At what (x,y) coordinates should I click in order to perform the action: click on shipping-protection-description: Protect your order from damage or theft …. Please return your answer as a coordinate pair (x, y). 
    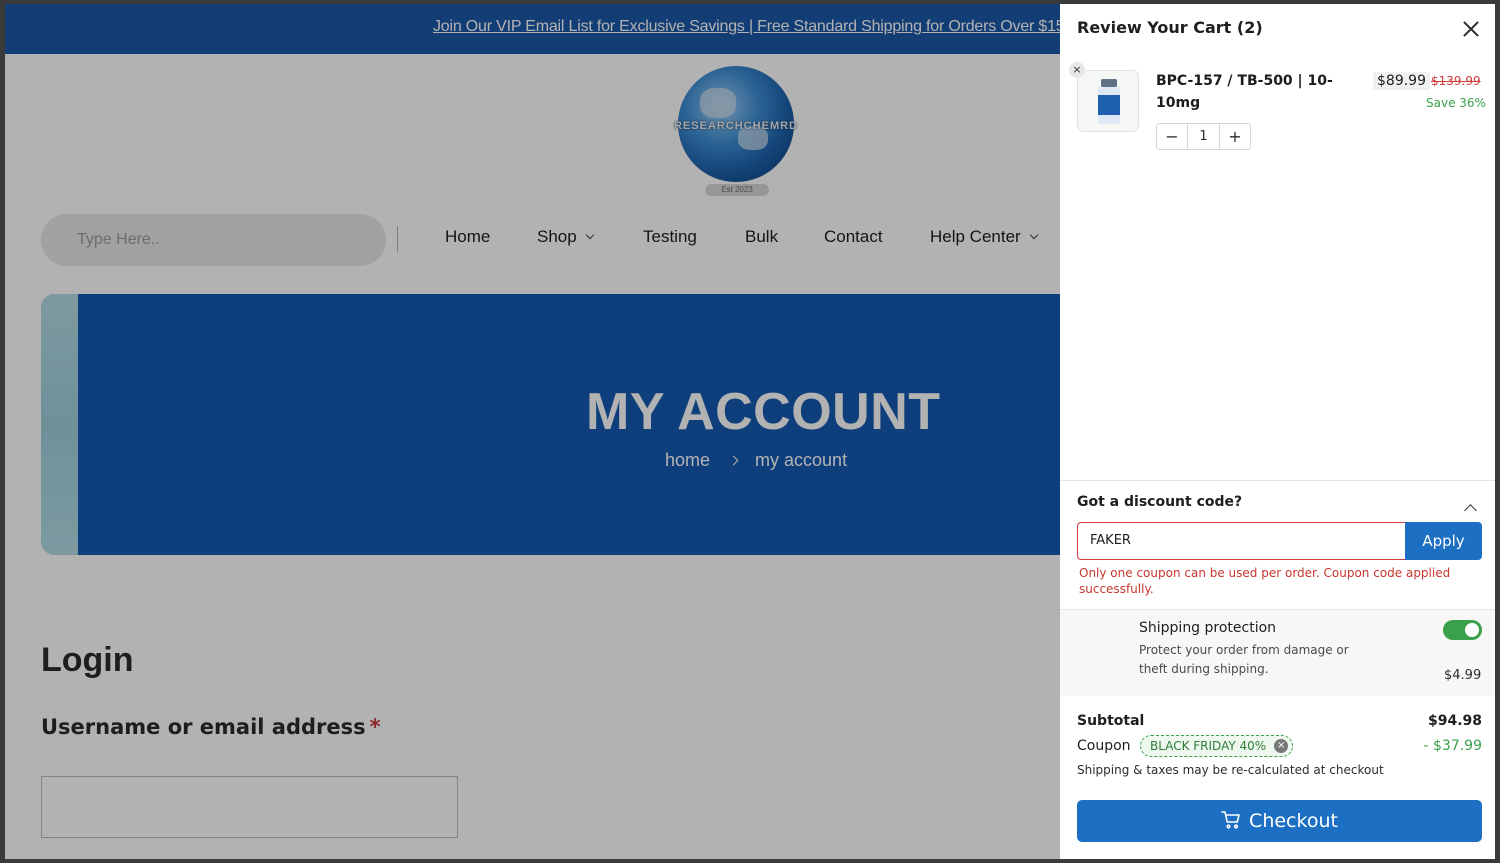
    Looking at the image, I should click on (1244, 659).